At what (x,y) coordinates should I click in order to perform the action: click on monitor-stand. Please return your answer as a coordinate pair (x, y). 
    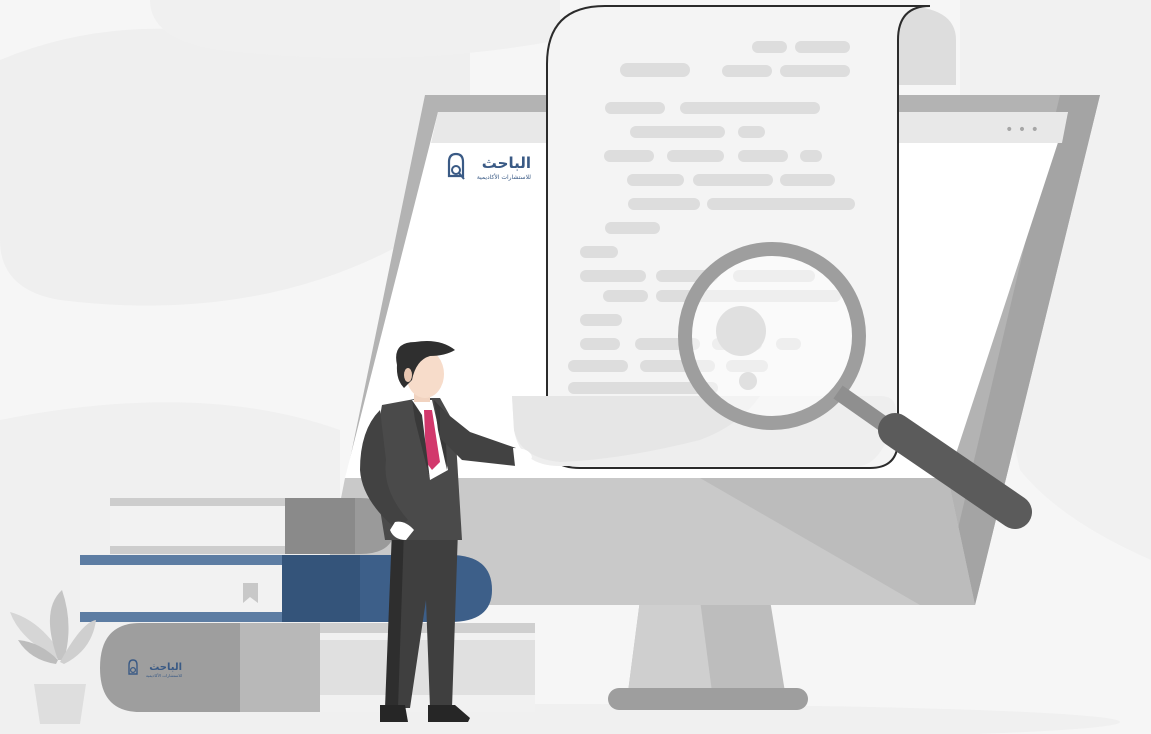
    Looking at the image, I should click on (708, 655).